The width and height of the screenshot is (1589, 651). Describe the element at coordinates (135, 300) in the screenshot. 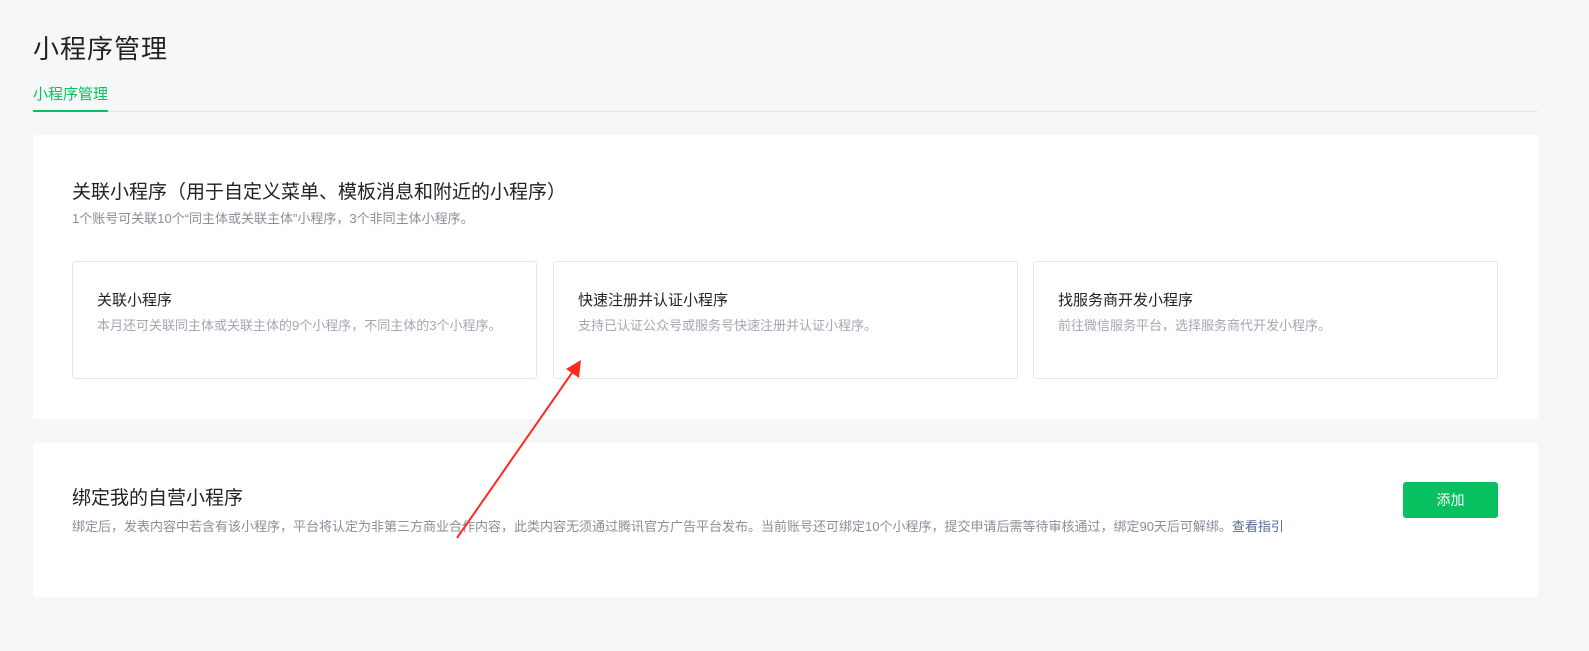

I see `option-title: 关联小程序` at that location.